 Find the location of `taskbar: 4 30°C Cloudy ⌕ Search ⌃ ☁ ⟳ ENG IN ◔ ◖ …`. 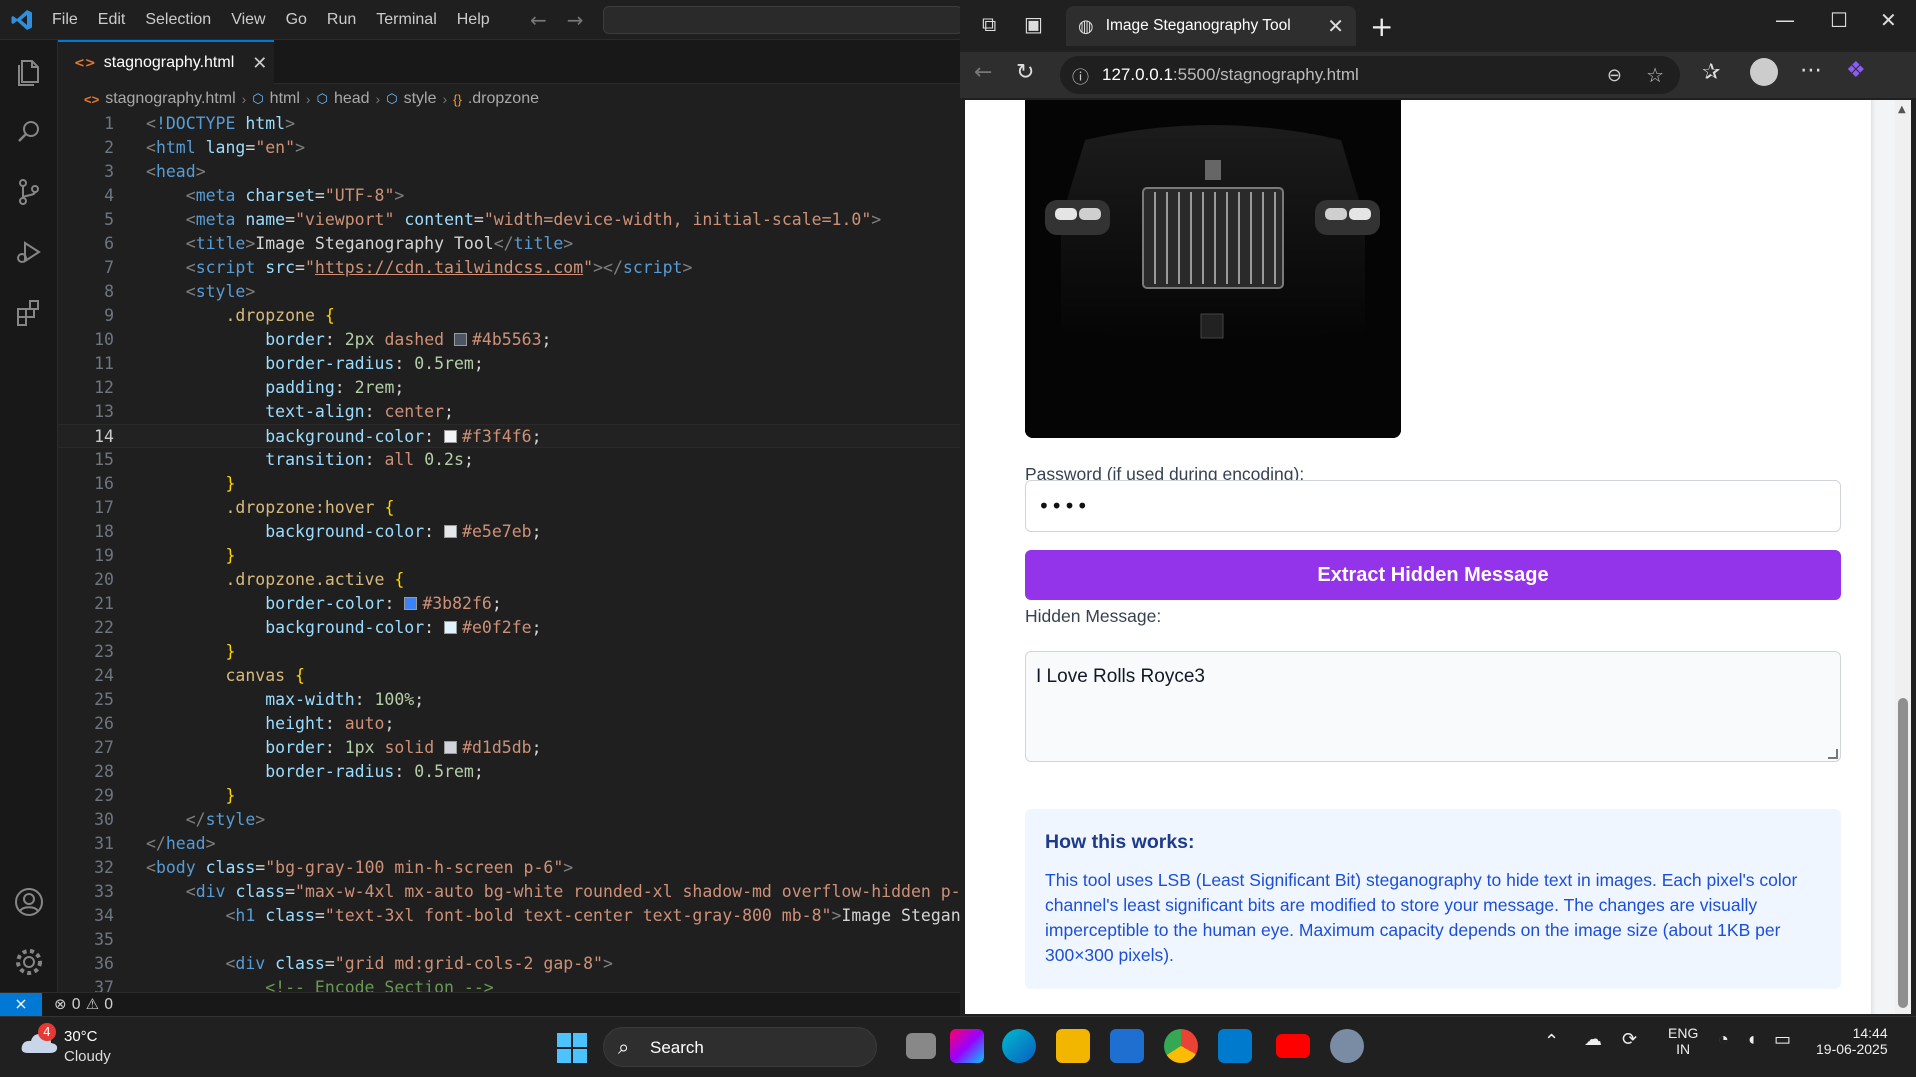

taskbar: 4 30°C Cloudy ⌕ Search ⌃ ☁ ⟳ ENG IN ◔ ◖ … is located at coordinates (958, 1046).